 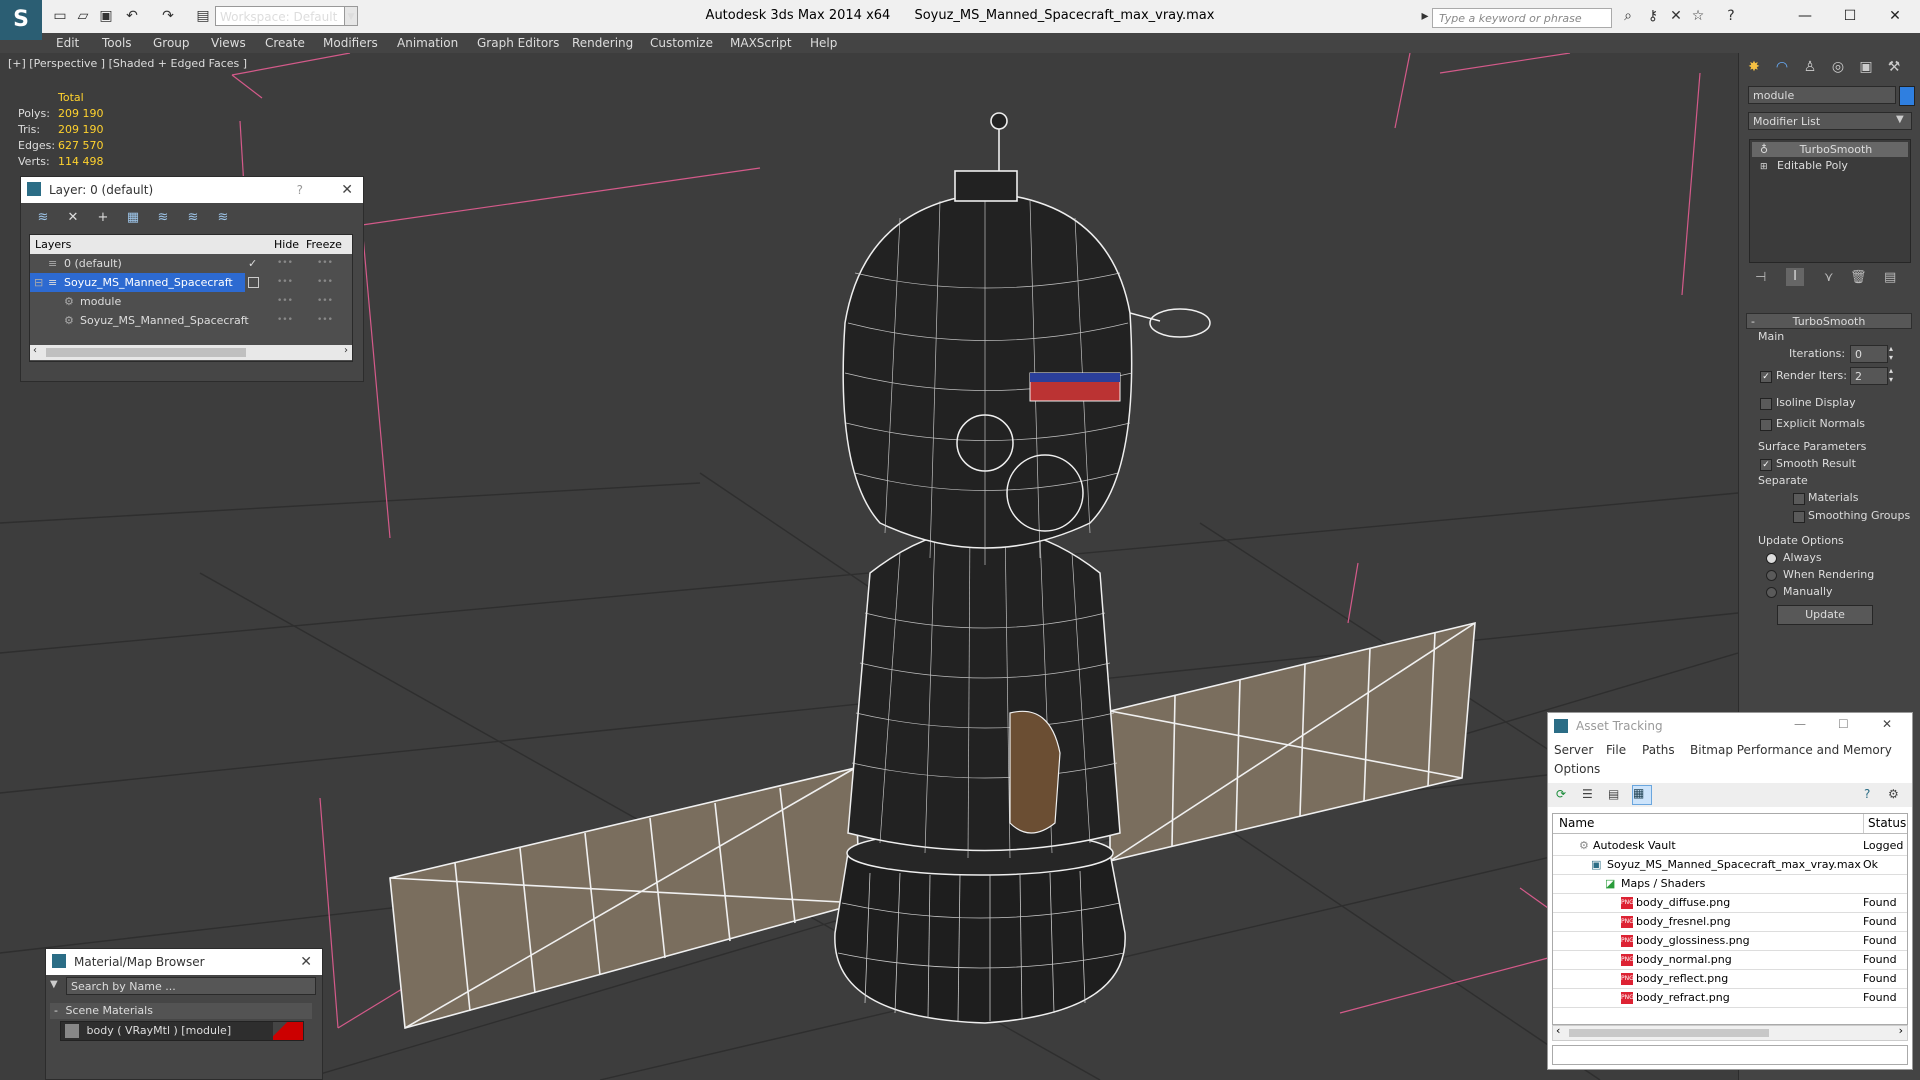 I want to click on current-layer-box, so click(x=253, y=282).